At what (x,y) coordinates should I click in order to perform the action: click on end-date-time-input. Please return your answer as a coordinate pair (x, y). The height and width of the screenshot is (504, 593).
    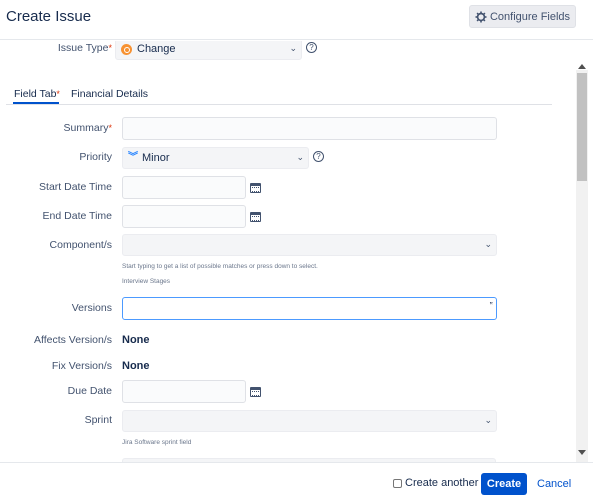
    Looking at the image, I should click on (184, 216).